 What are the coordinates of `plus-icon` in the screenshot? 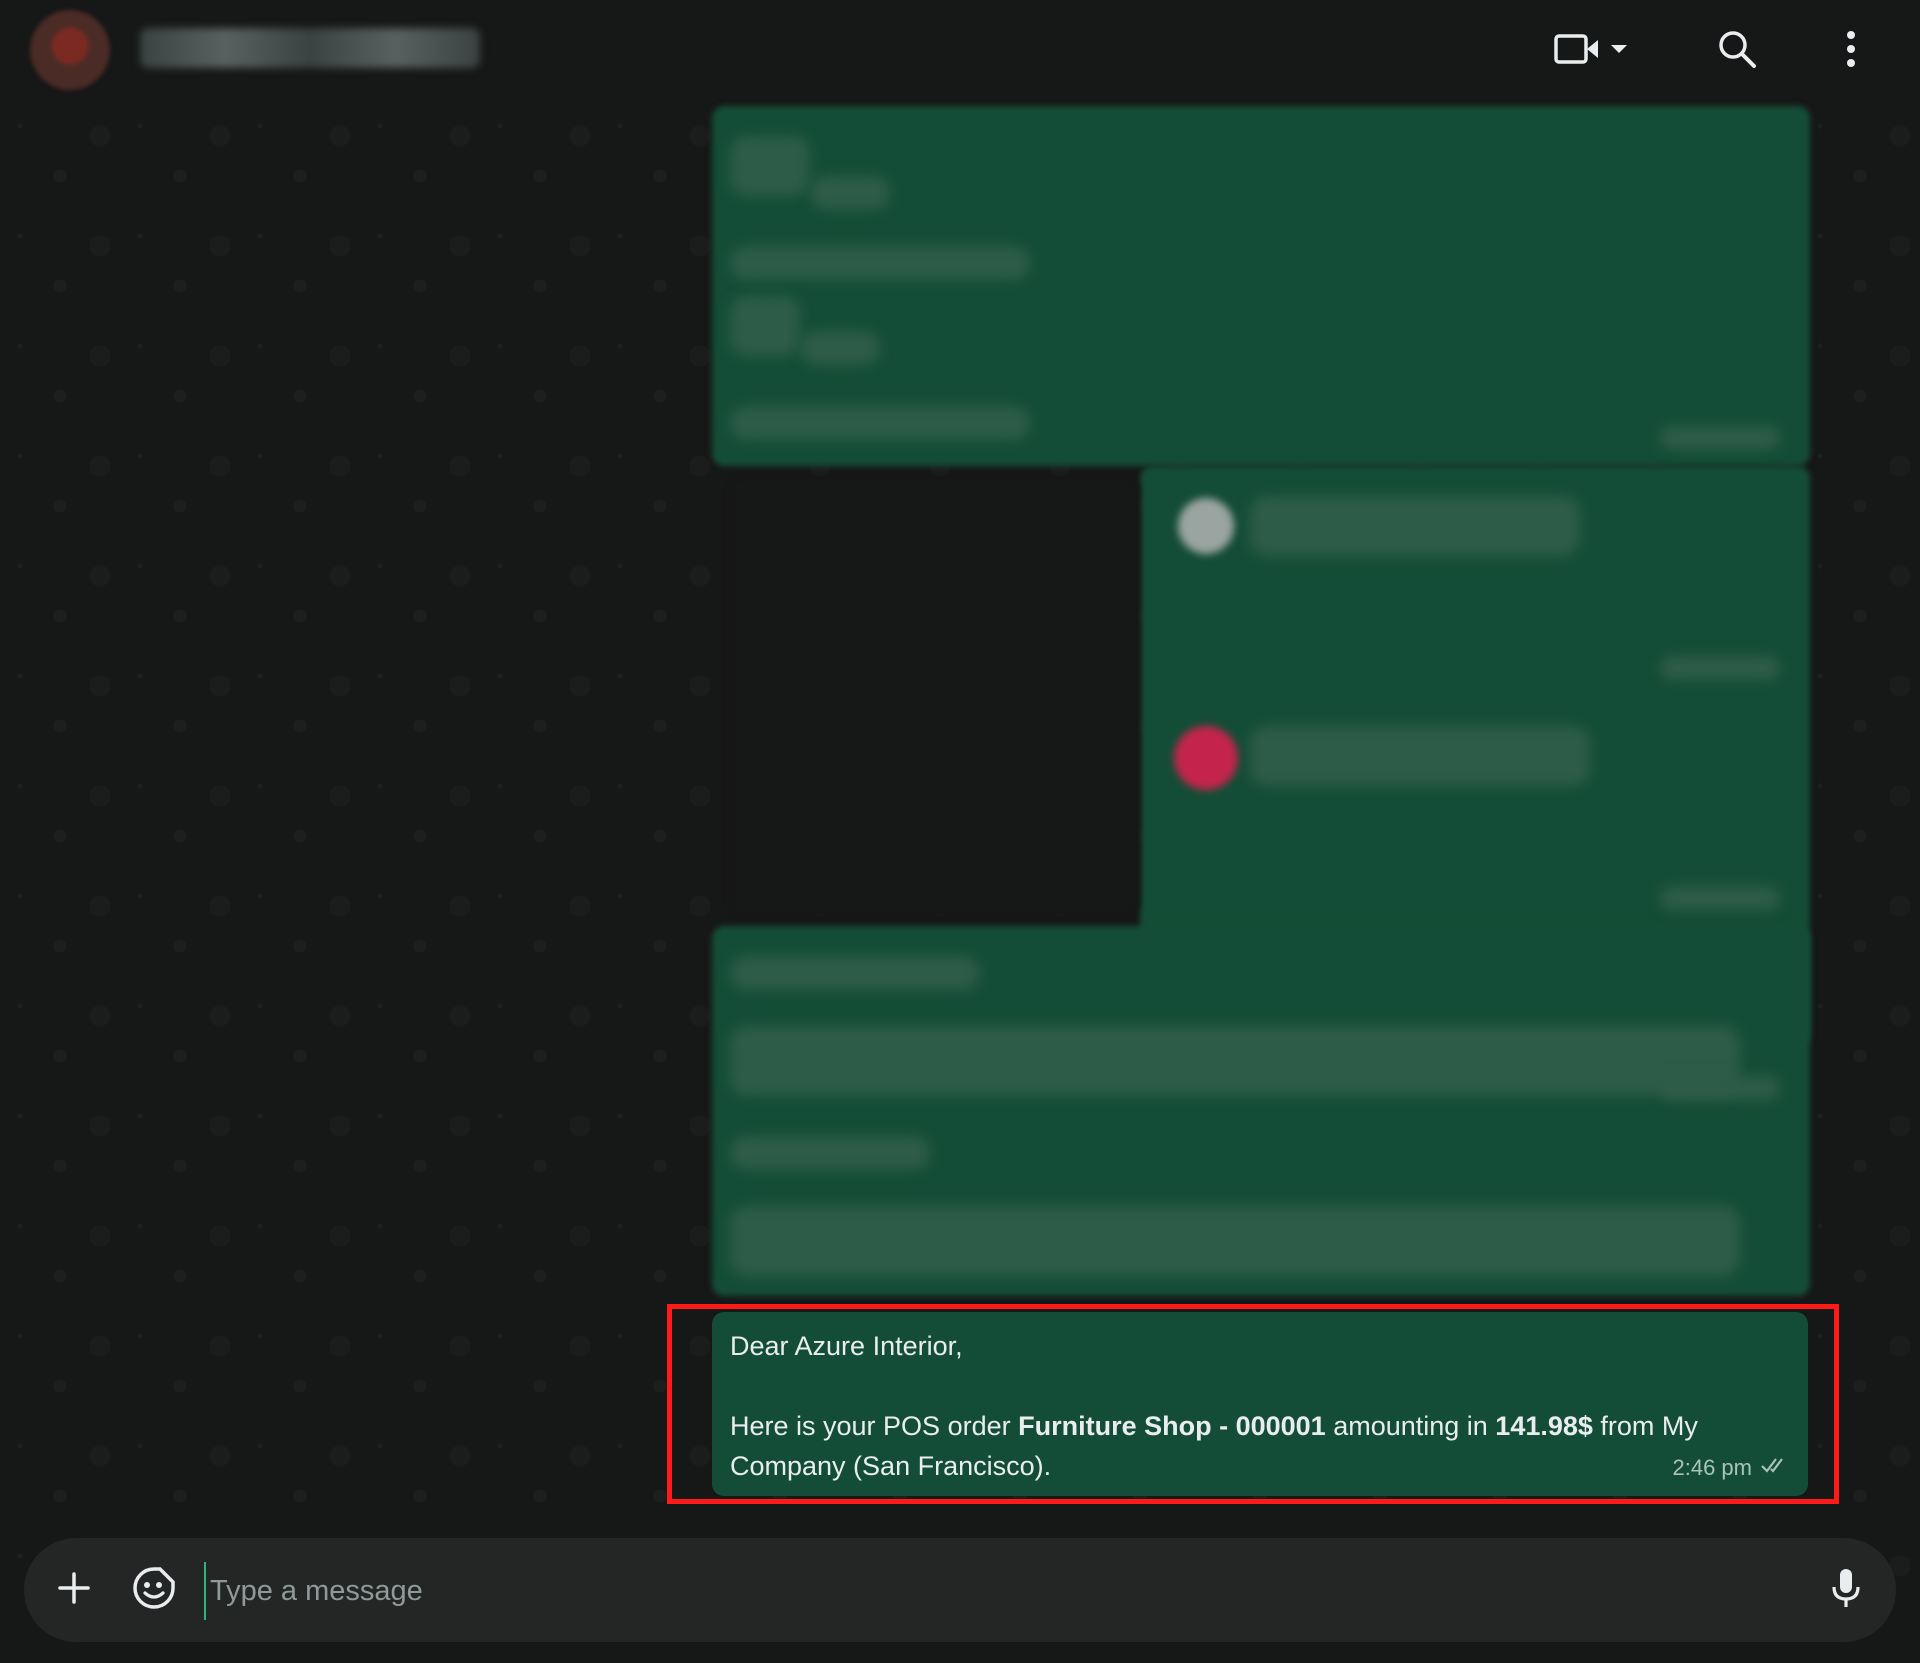 It's located at (74, 1590).